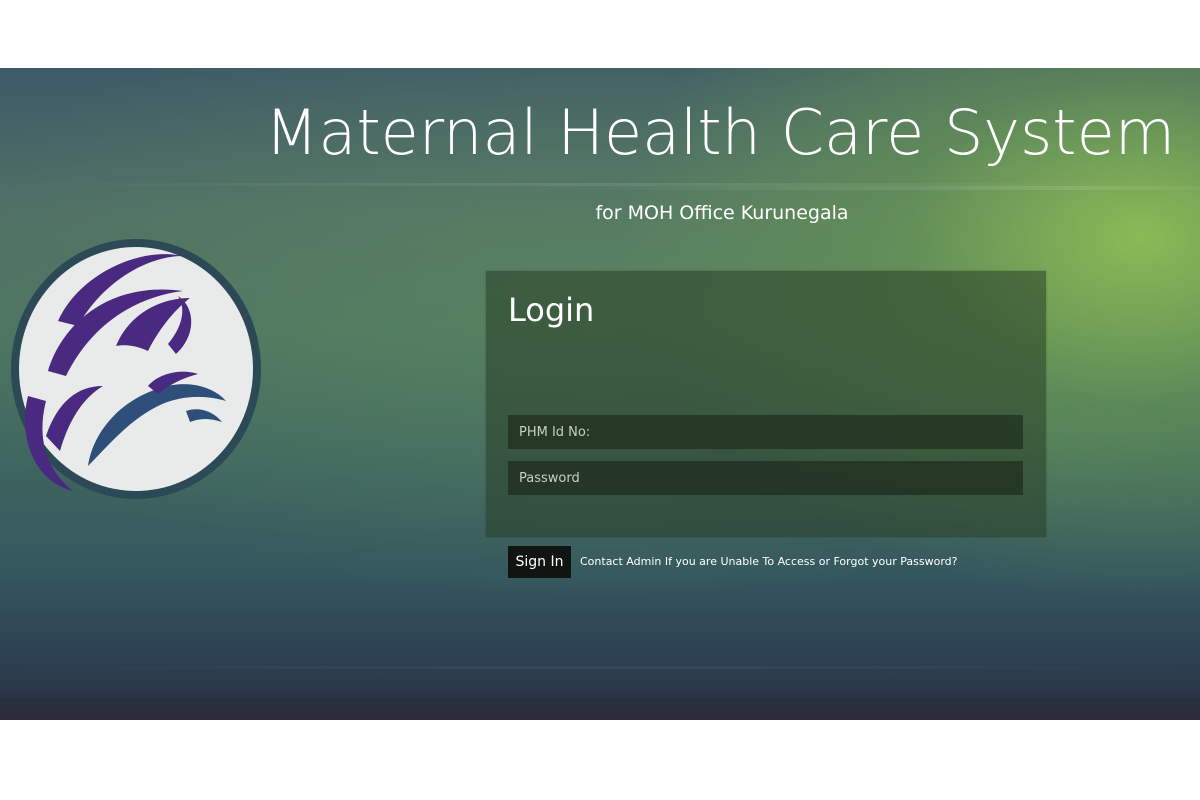 This screenshot has width=1200, height=800. I want to click on password-input, so click(765, 478).